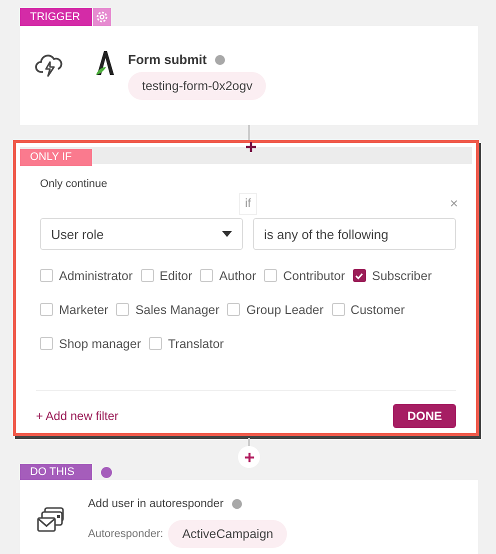  I want to click on trigger-tag: TRIGGER, so click(56, 17).